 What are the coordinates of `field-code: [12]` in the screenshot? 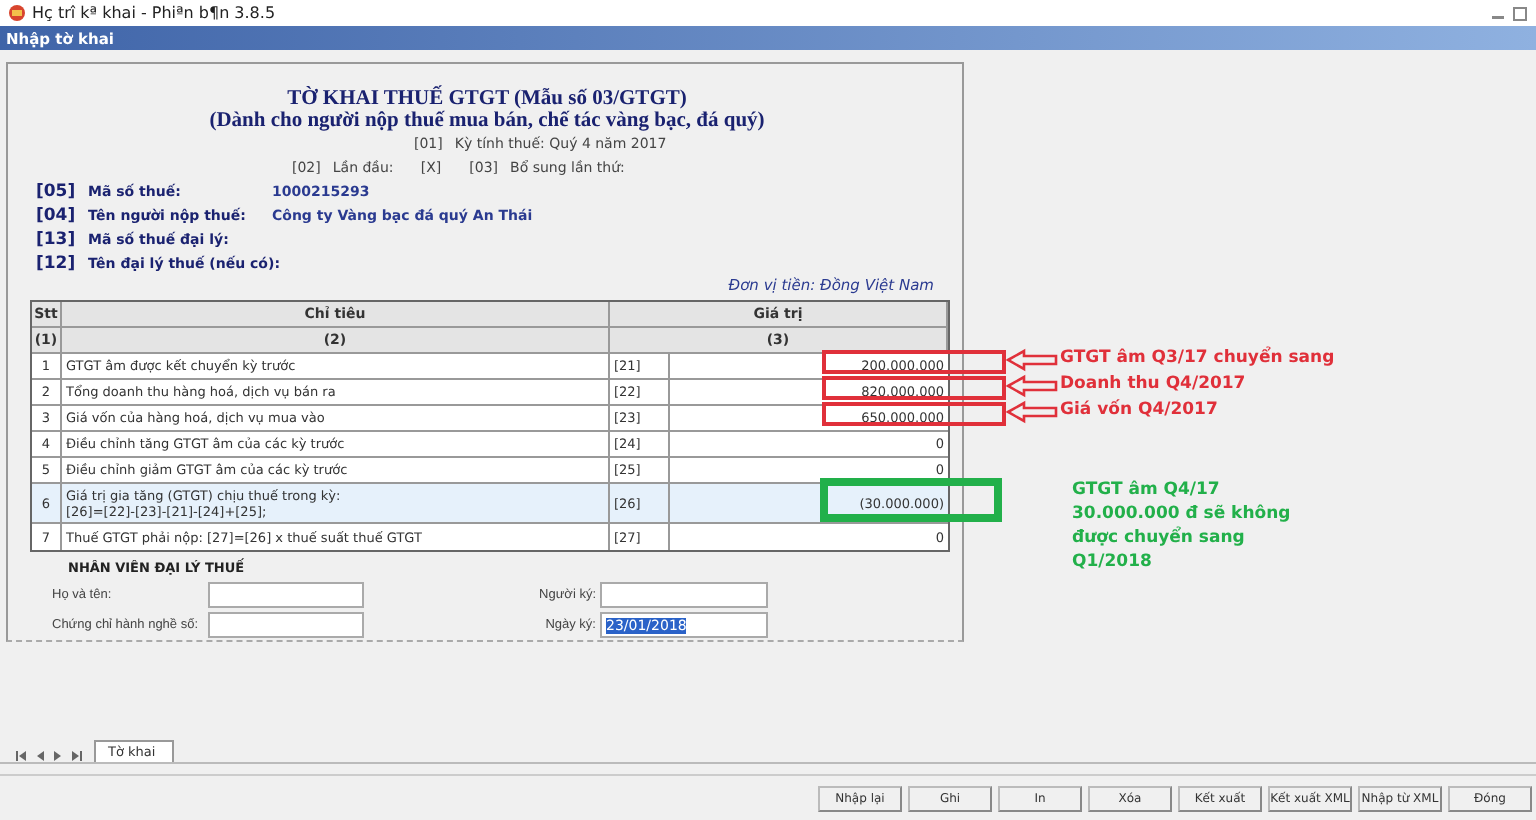 It's located at (56, 264).